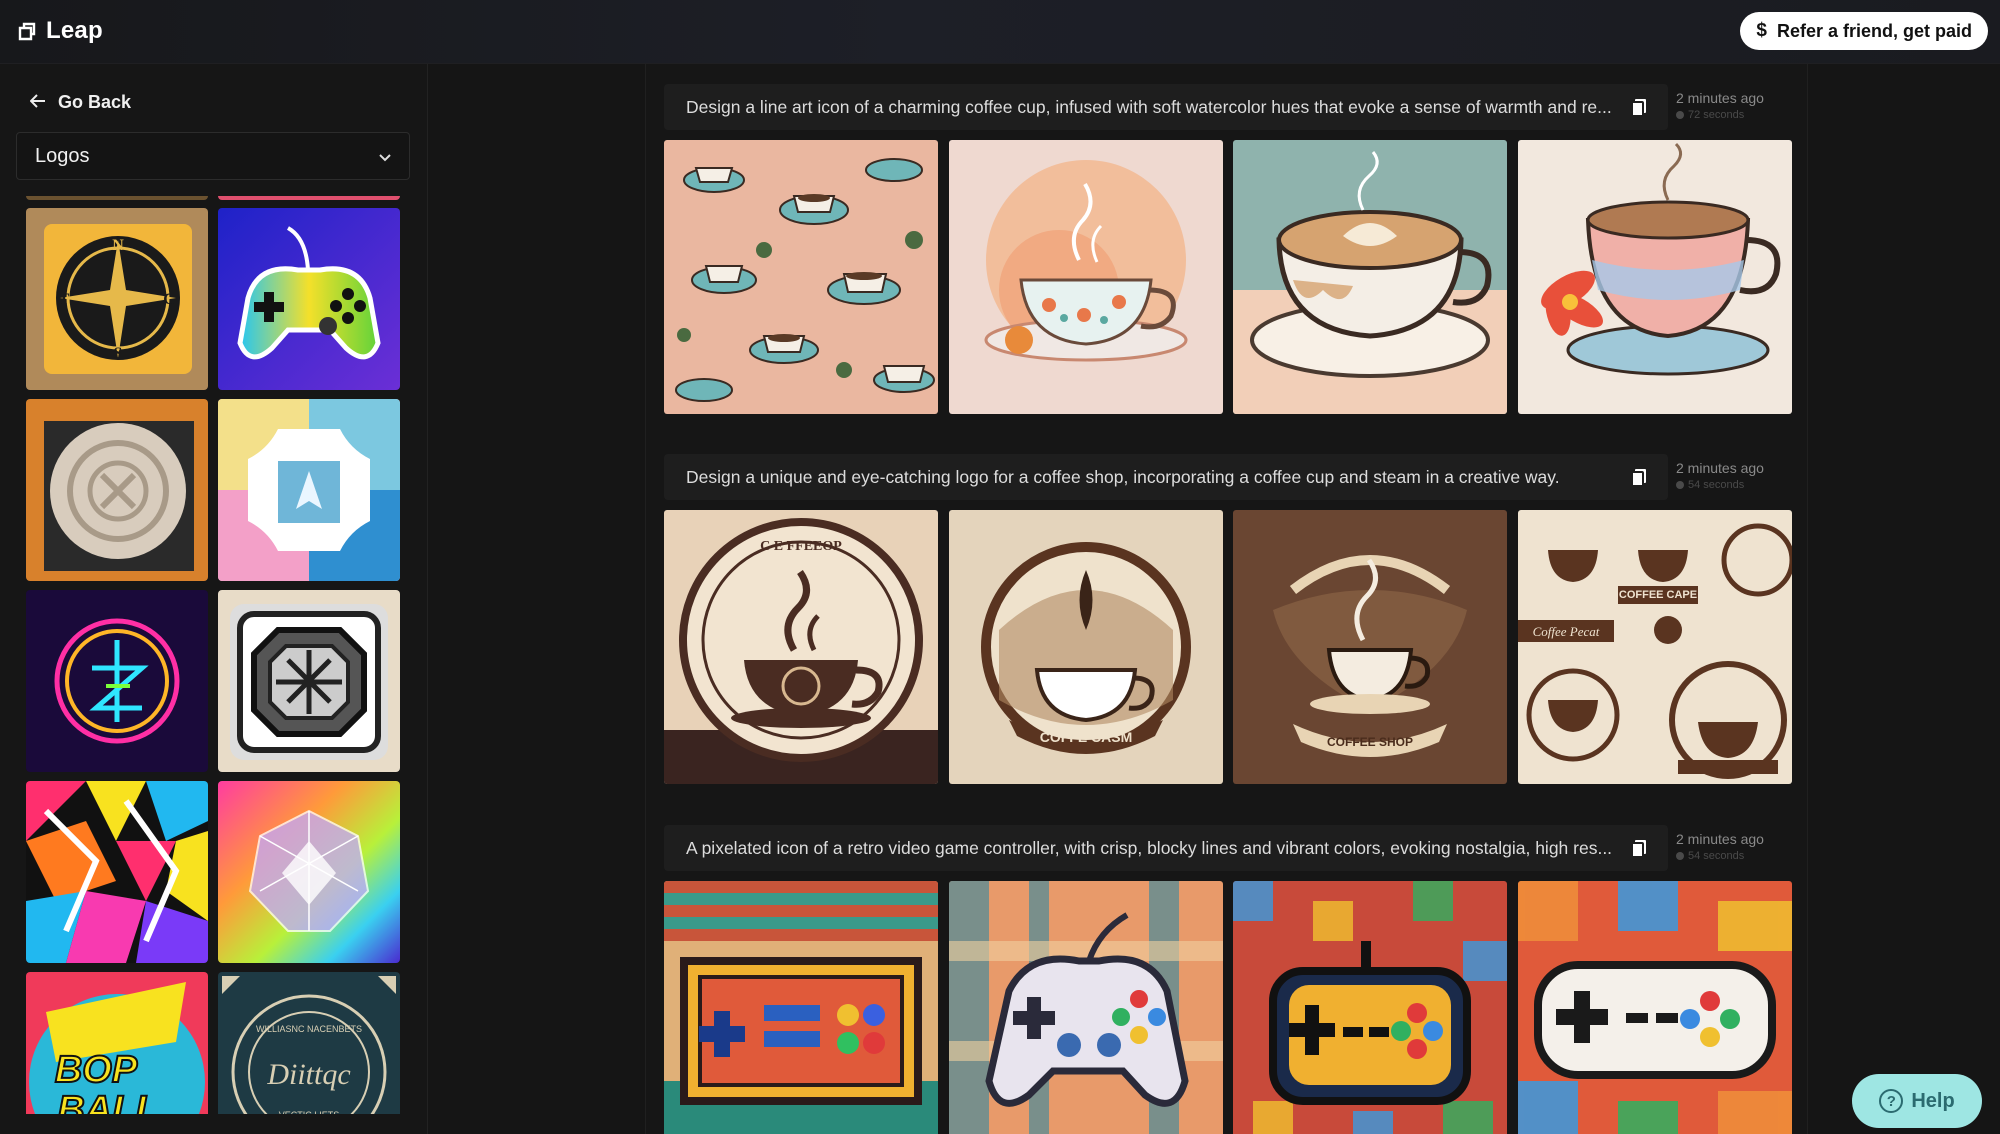 This screenshot has height=1134, width=2000. I want to click on svg-text: Coffee Pecat, so click(1566, 631).